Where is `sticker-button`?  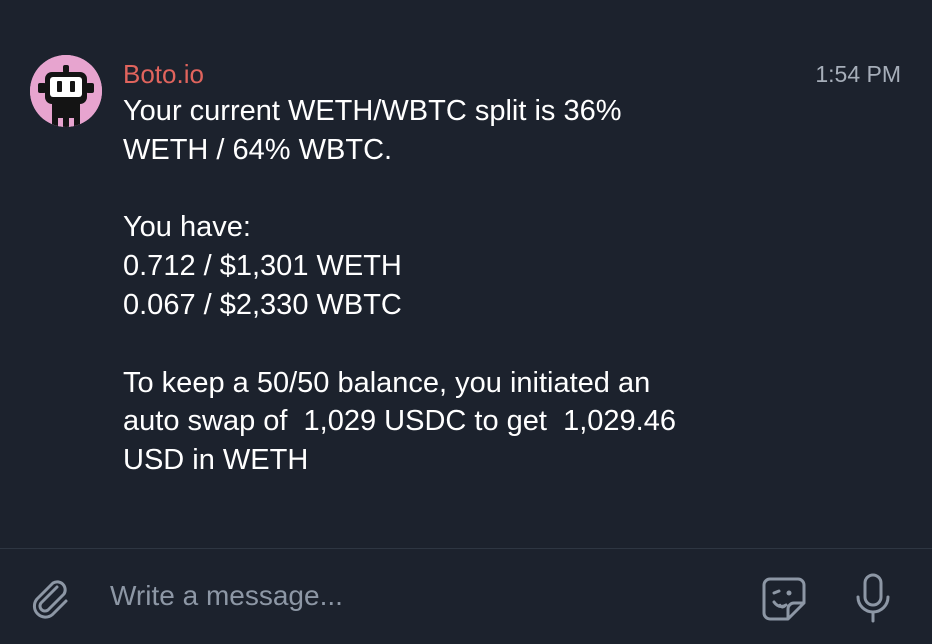
sticker-button is located at coordinates (784, 599).